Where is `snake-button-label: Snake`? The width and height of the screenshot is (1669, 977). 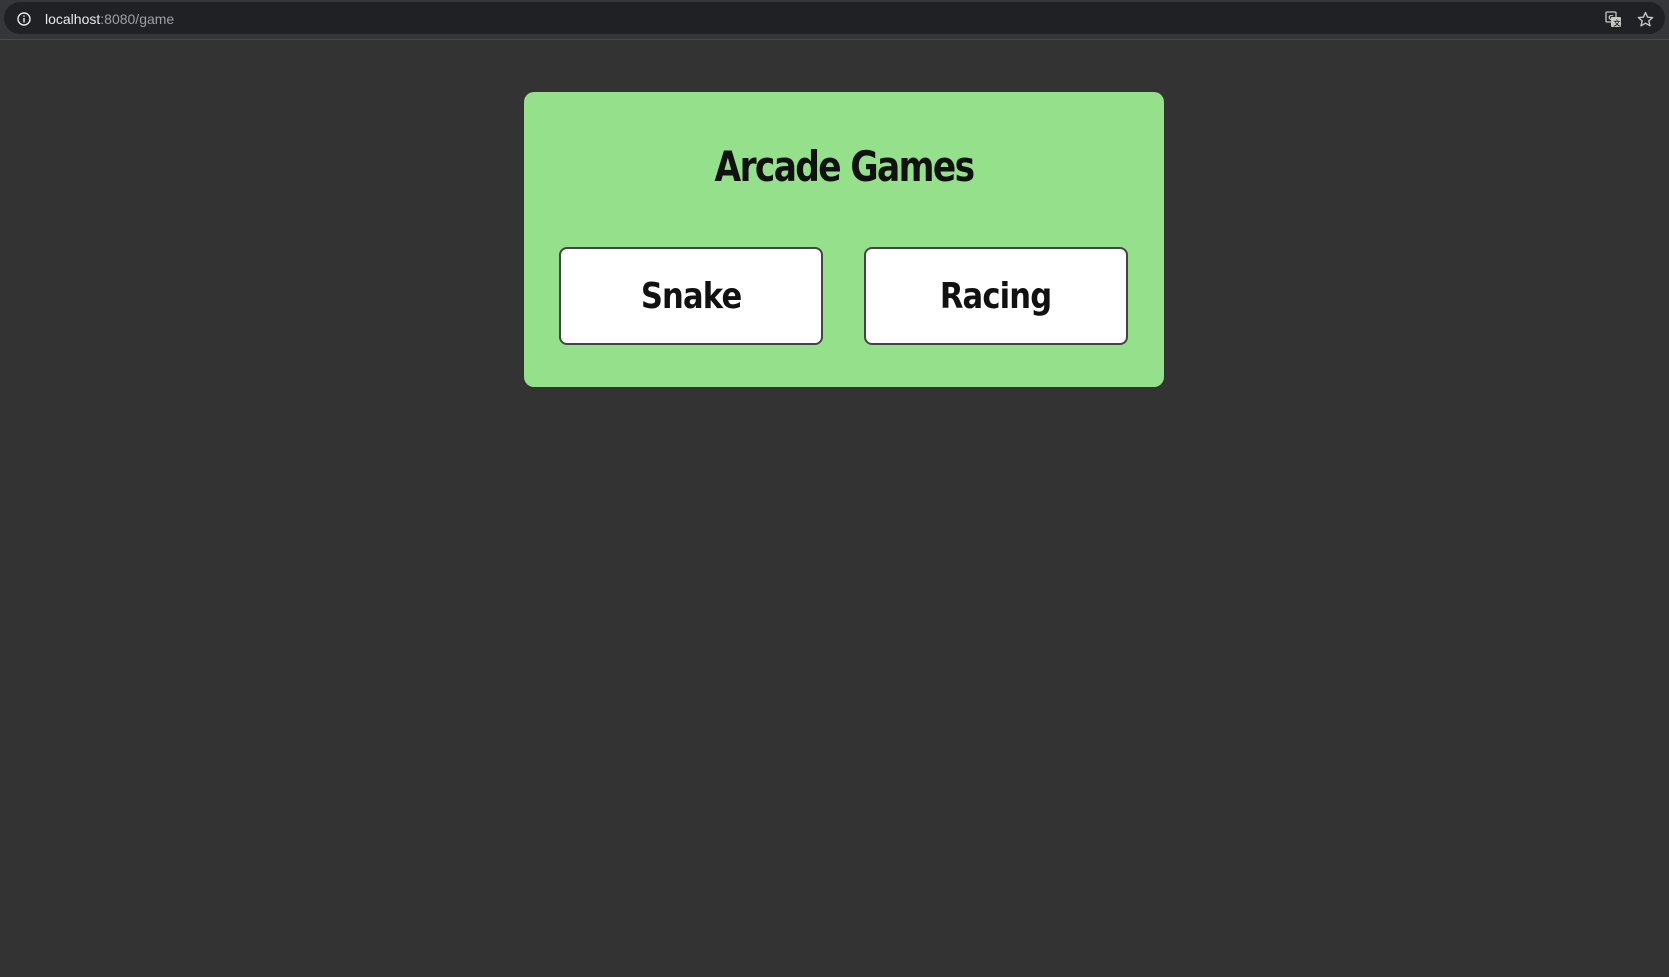 snake-button-label: Snake is located at coordinates (691, 296).